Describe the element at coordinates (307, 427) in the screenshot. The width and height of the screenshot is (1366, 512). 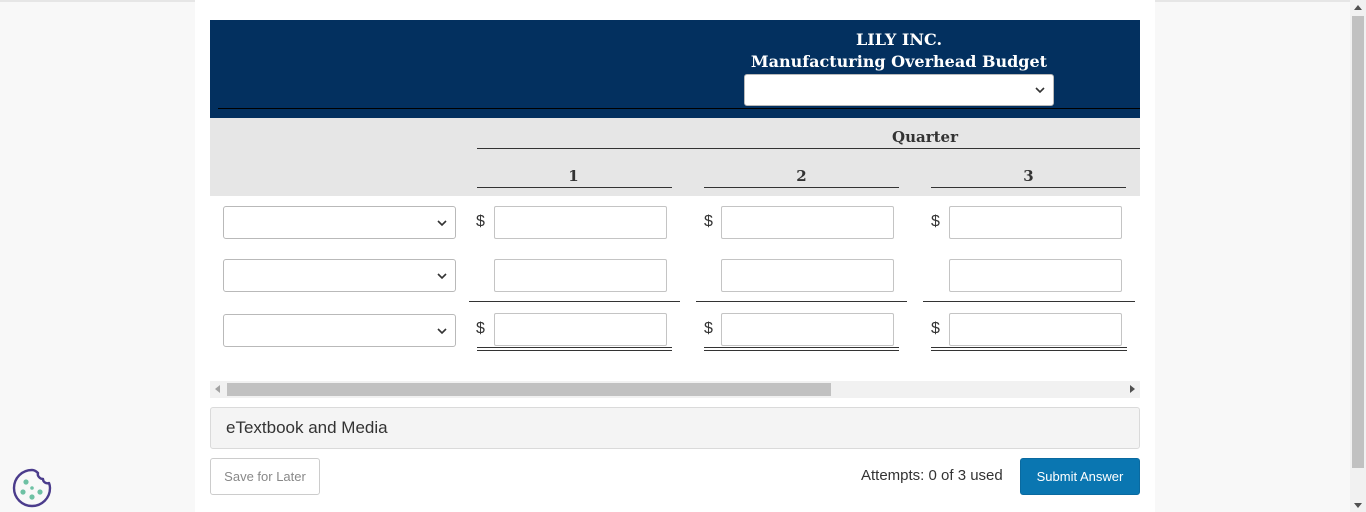
I see `etextbook-media-label: eTextbook and Media` at that location.